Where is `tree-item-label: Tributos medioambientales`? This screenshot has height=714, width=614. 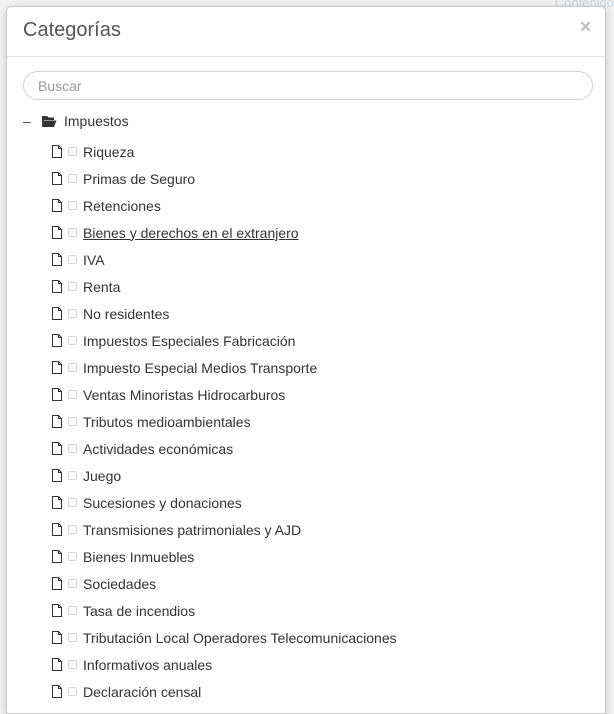
tree-item-label: Tributos medioambientales is located at coordinates (167, 422).